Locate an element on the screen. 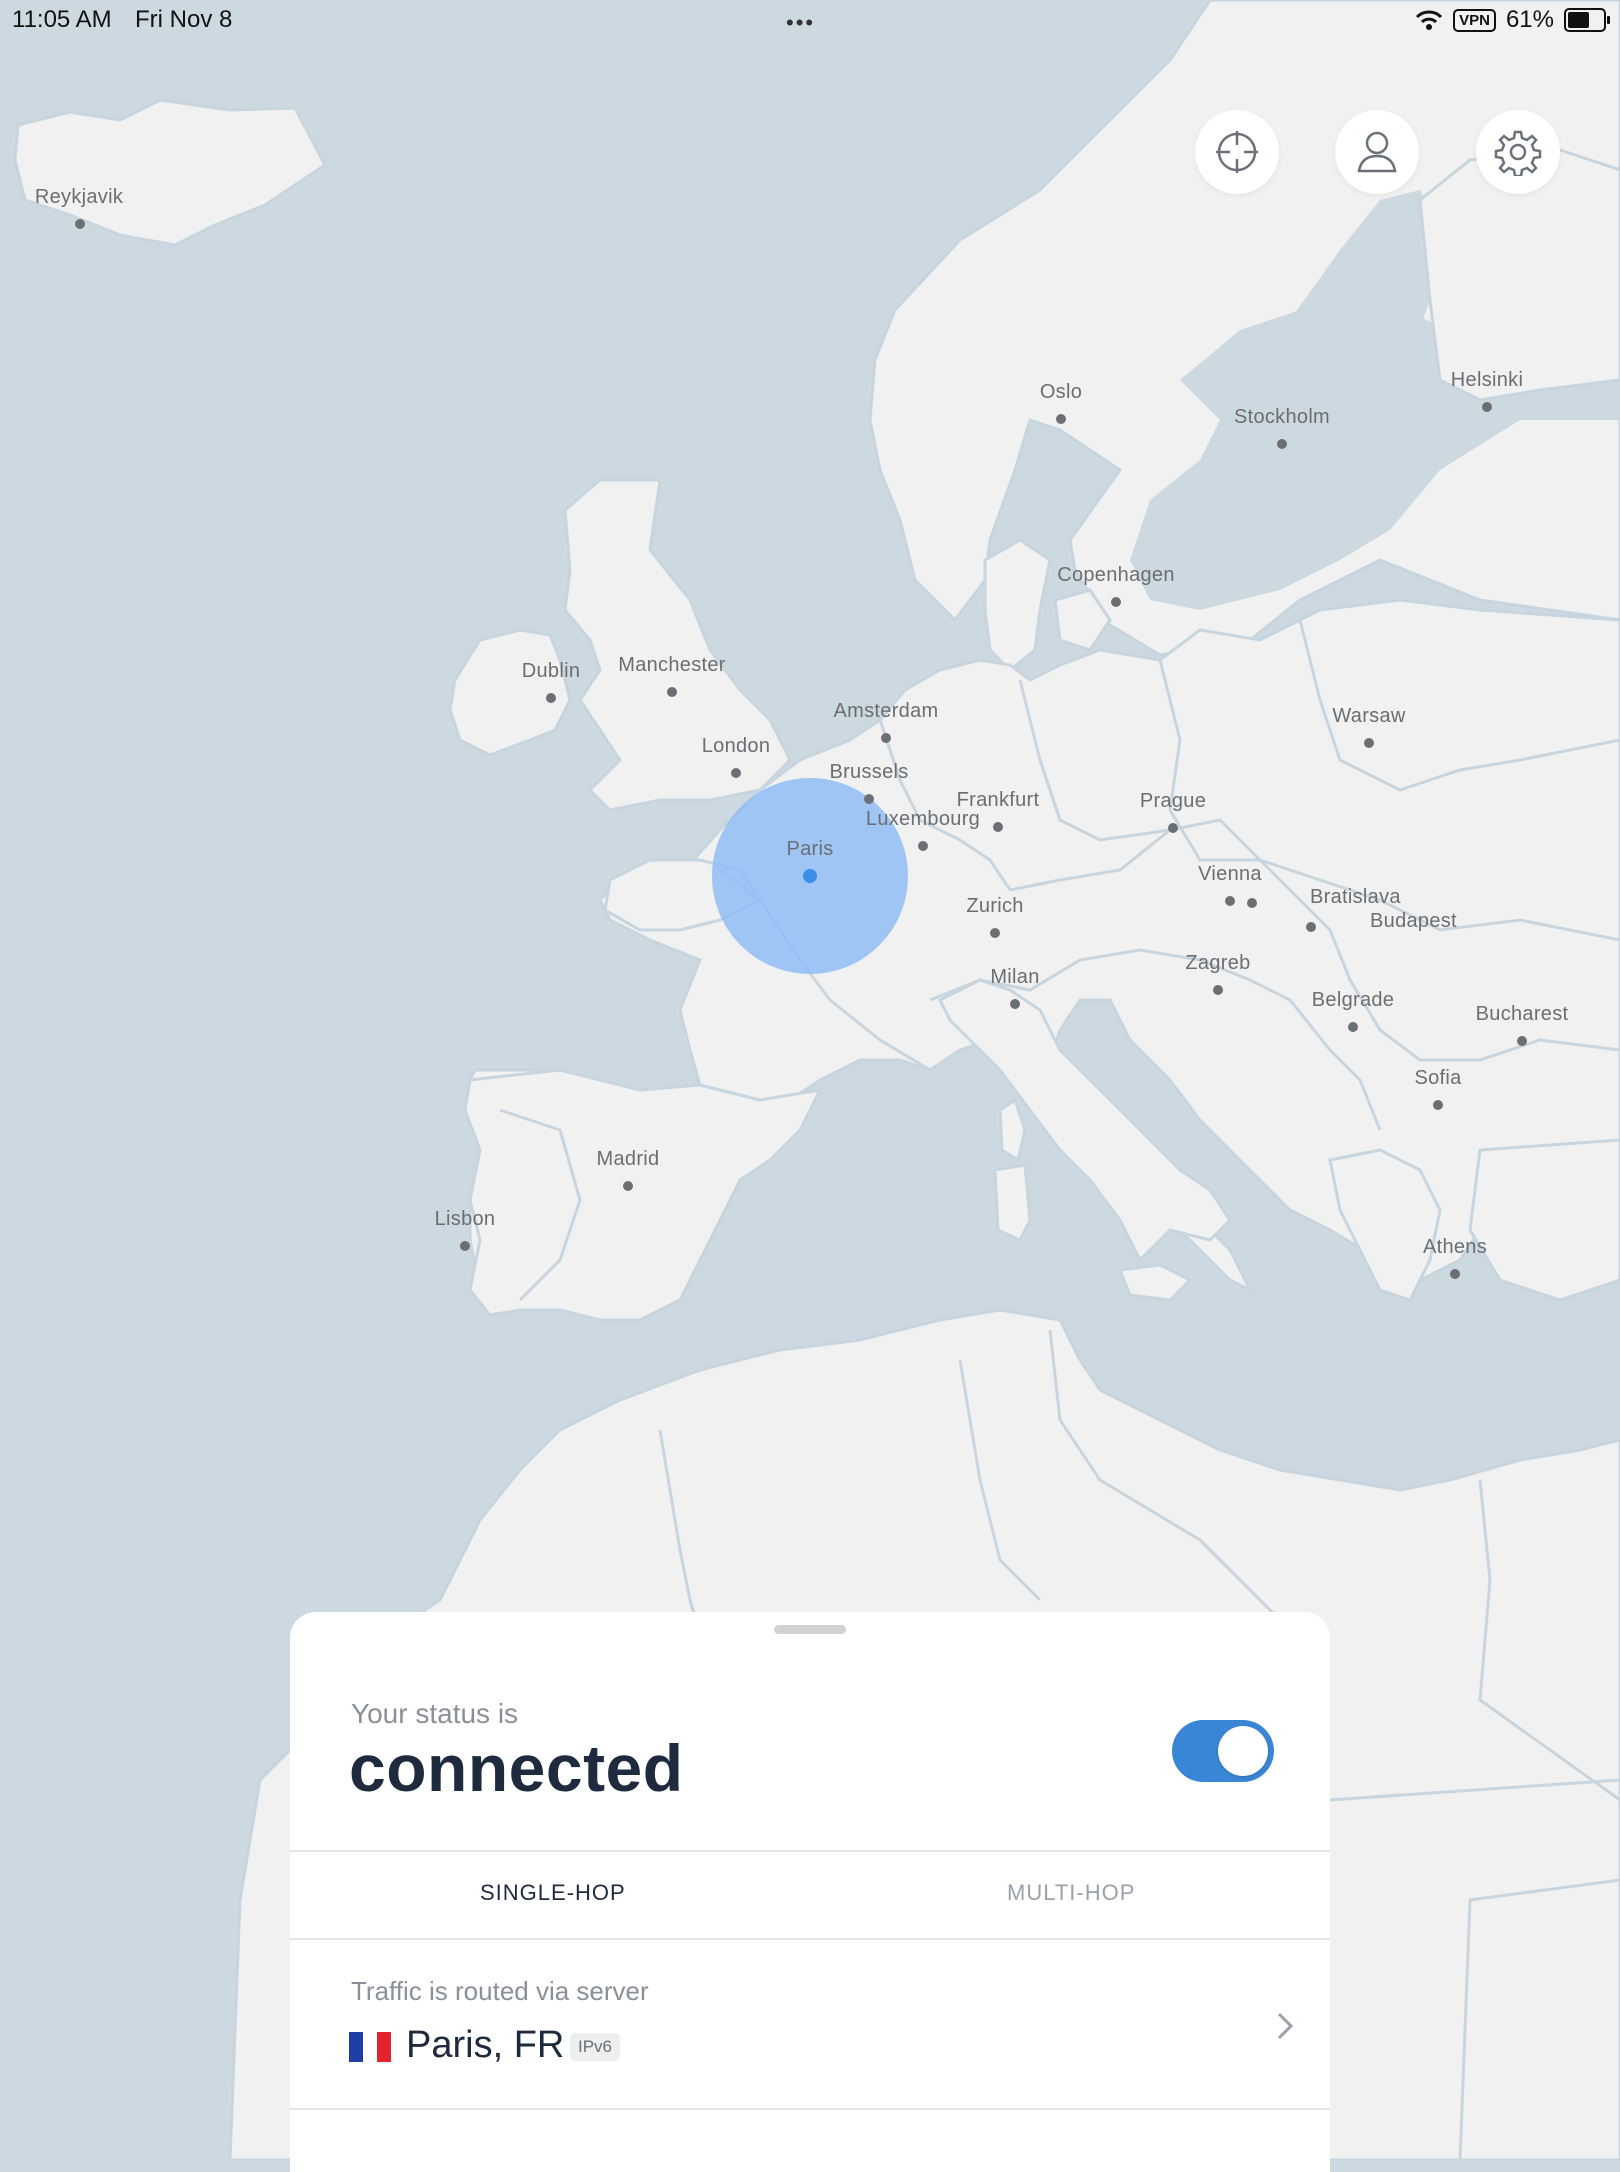 Image resolution: width=1620 pixels, height=2172 pixels. city-label-warsaw: Warsaw is located at coordinates (1369, 716).